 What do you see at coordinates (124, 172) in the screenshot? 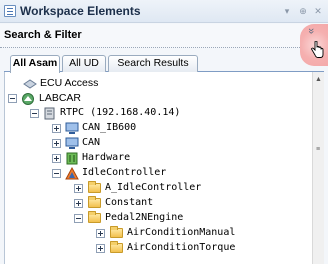
I see `tree-label: IdleController` at bounding box center [124, 172].